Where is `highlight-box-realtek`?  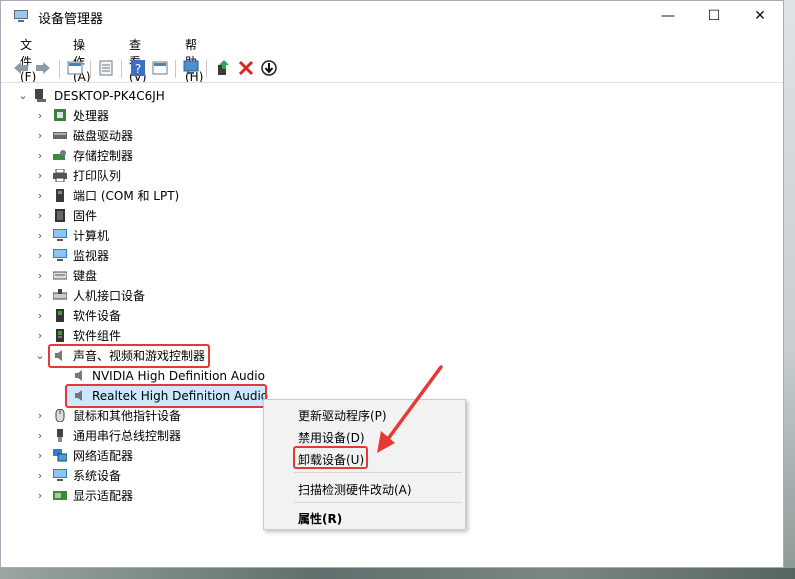 highlight-box-realtek is located at coordinates (166, 396).